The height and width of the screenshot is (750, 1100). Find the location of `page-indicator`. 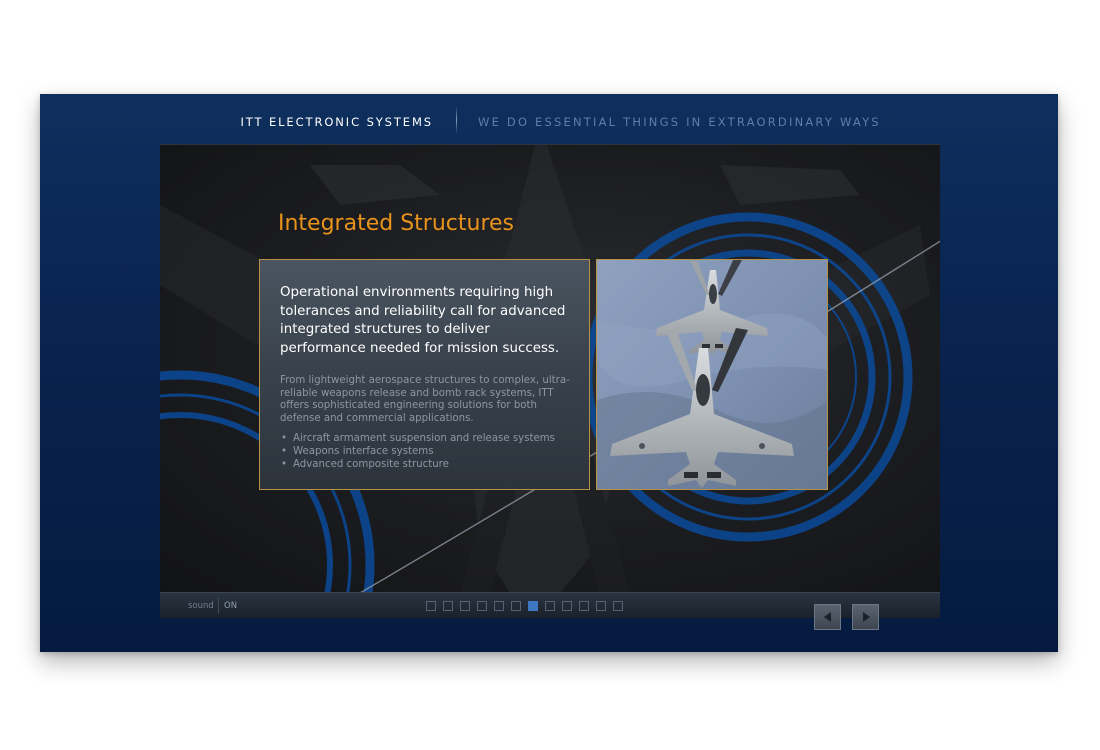

page-indicator is located at coordinates (524, 606).